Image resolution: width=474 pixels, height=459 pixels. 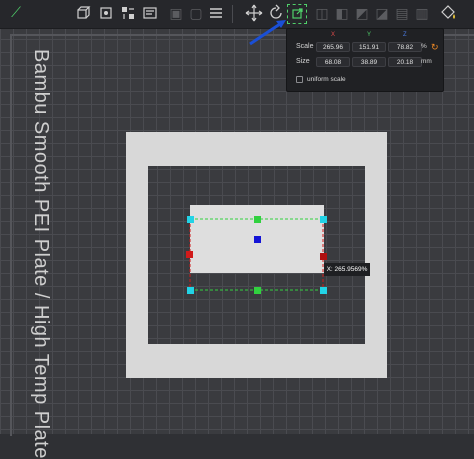 What do you see at coordinates (323, 290) in the screenshot?
I see `corner-handle-bottom-right` at bounding box center [323, 290].